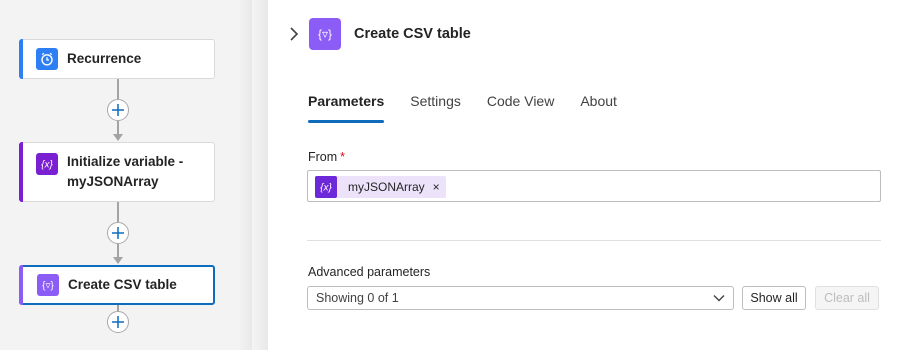 The image size is (900, 350). I want to click on panel-shadow, so click(253, 175).